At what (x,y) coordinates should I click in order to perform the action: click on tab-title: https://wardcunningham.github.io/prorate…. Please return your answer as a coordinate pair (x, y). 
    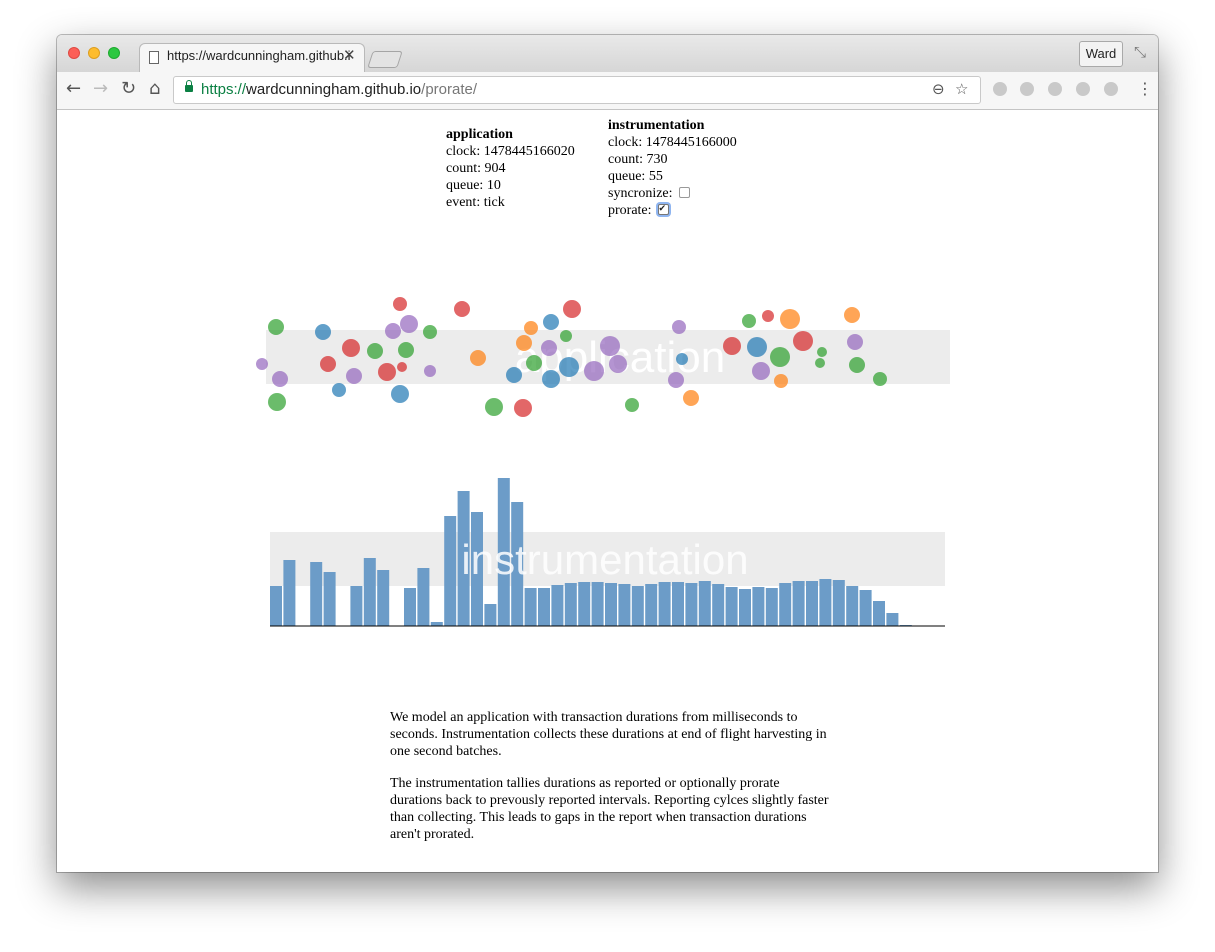
    Looking at the image, I should click on (259, 55).